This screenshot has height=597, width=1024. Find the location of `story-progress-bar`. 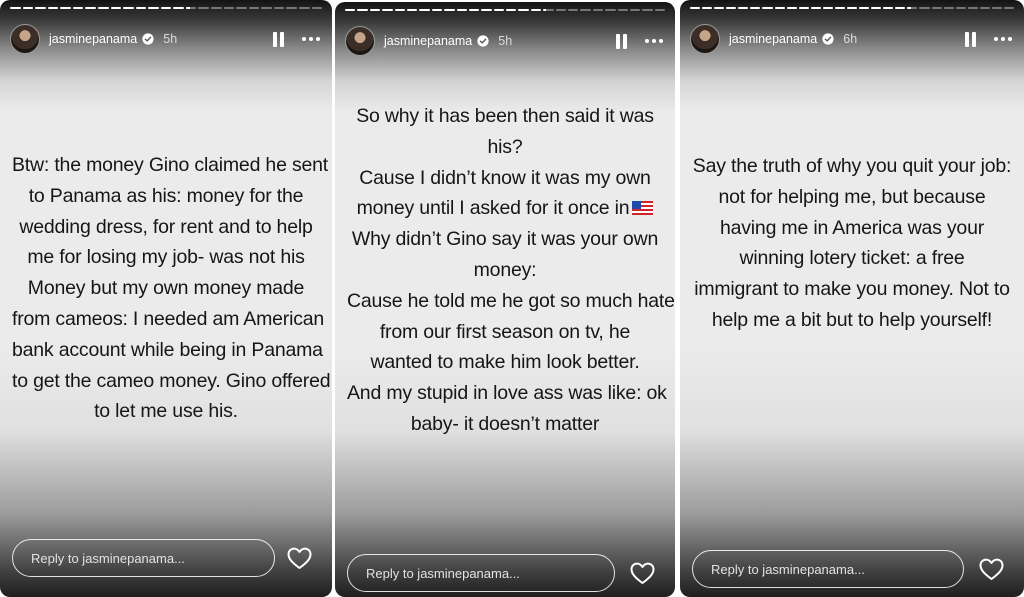

story-progress-bar is located at coordinates (852, 8).